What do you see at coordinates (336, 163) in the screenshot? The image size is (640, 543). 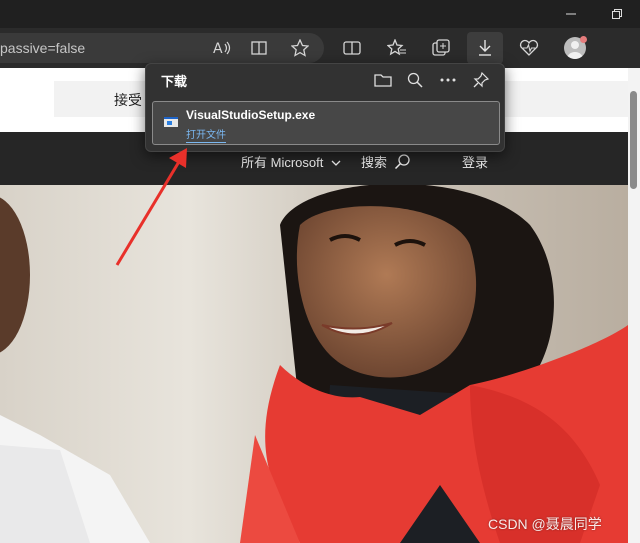 I see `chevron-down-icon` at bounding box center [336, 163].